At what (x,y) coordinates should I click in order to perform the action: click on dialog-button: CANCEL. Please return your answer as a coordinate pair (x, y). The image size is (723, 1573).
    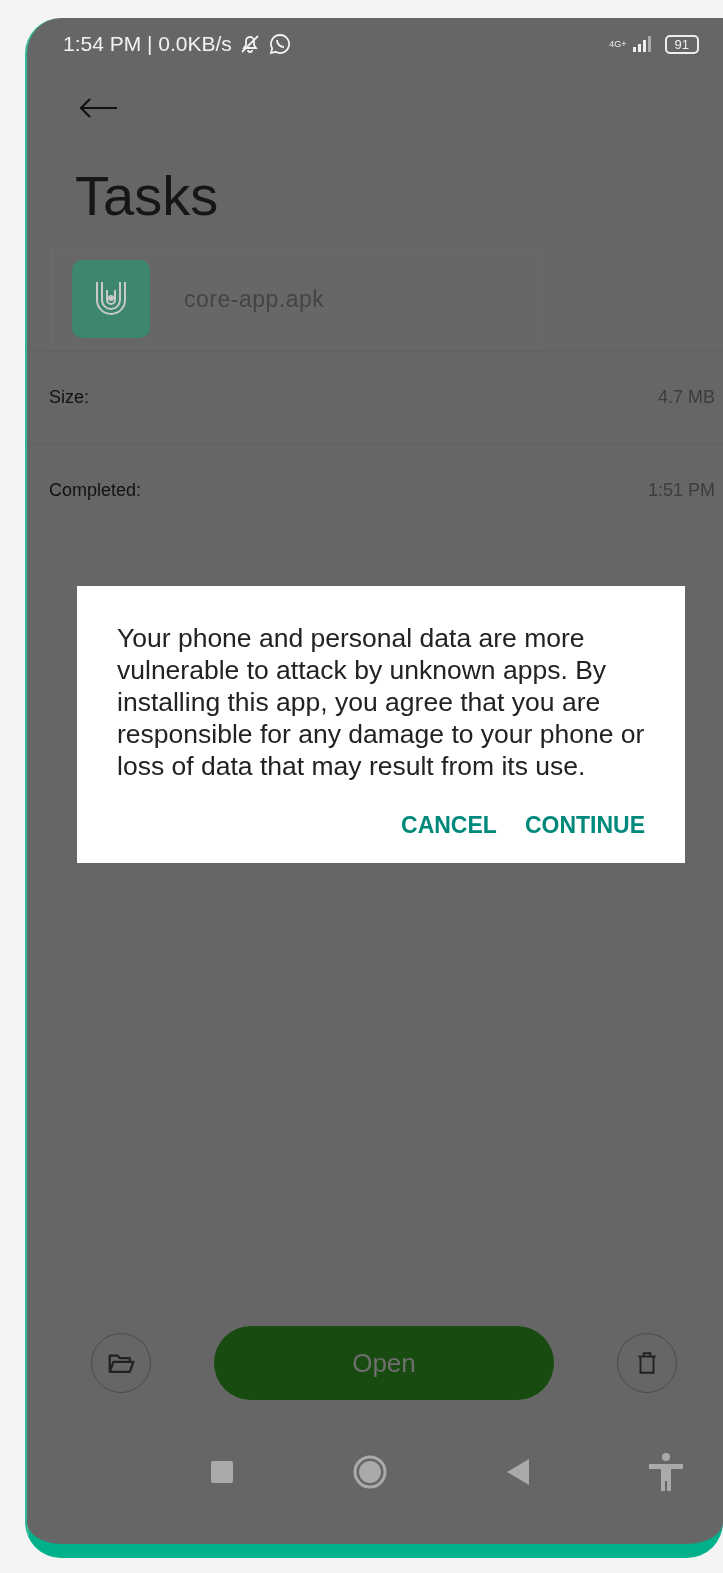
    Looking at the image, I should click on (449, 825).